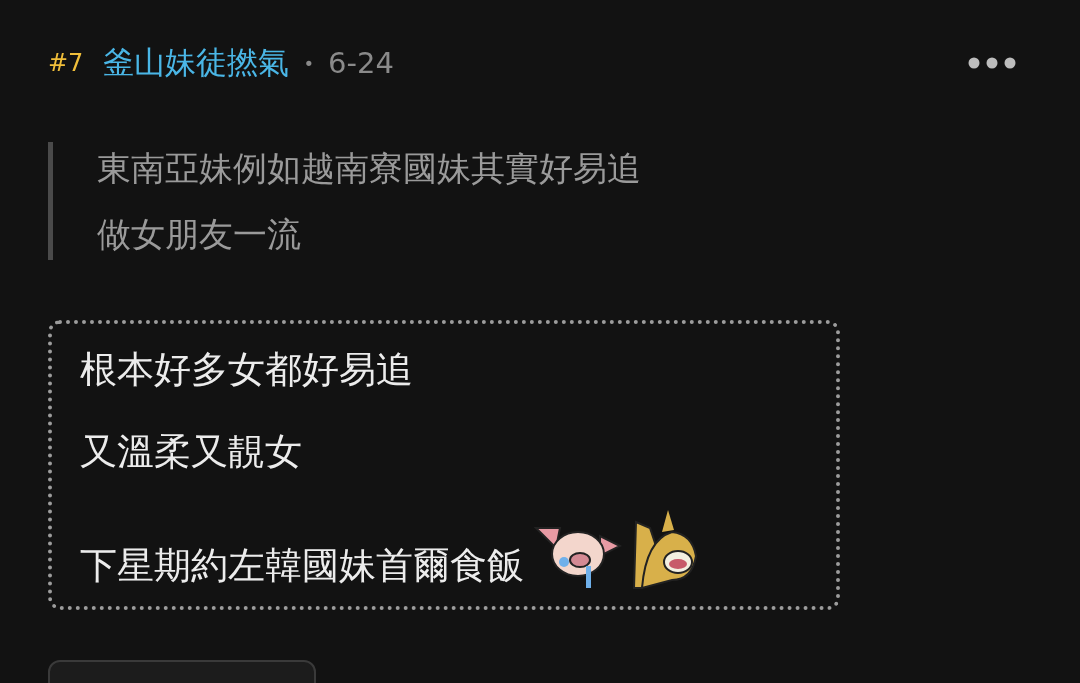 This screenshot has height=683, width=1080. Describe the element at coordinates (302, 566) in the screenshot. I see `reply-text: 下星期約左韓國妹首爾食飯` at that location.